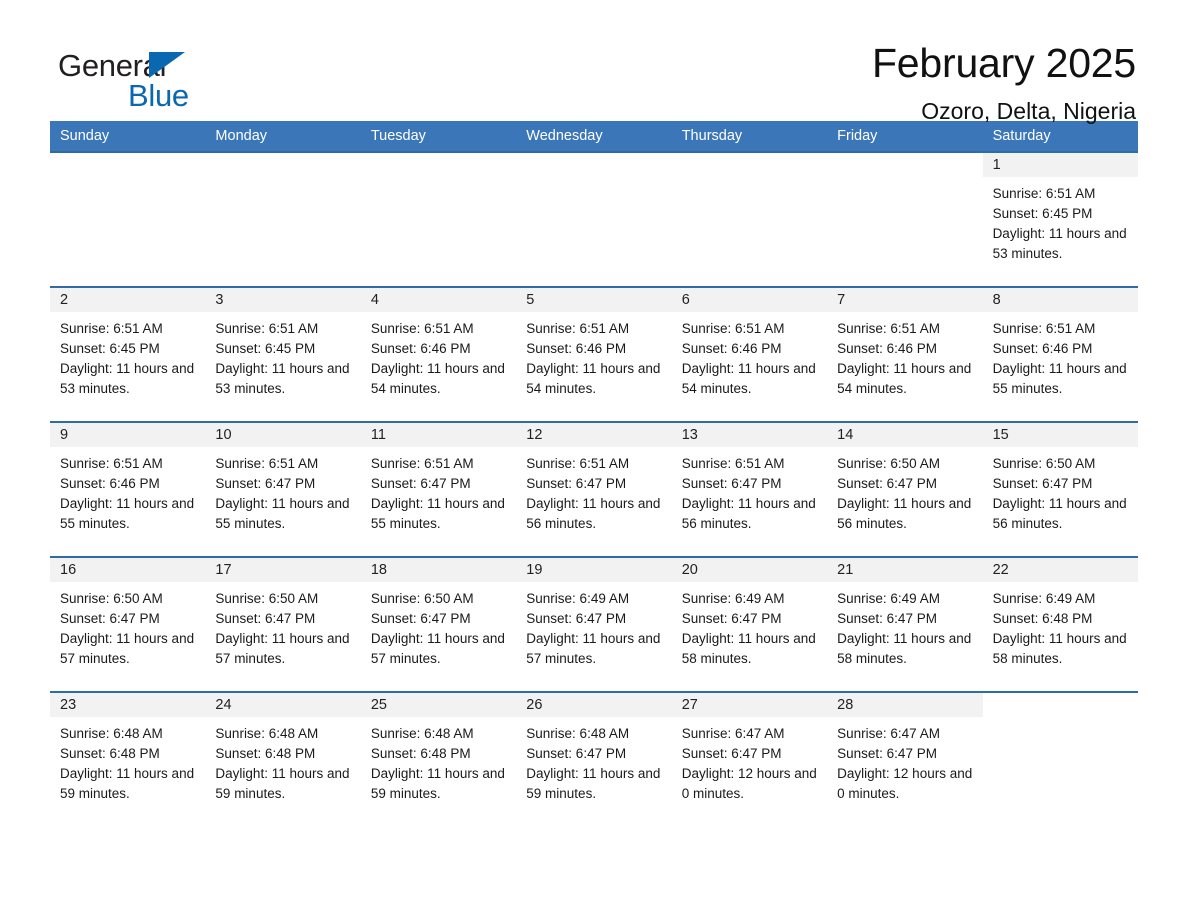  Describe the element at coordinates (128, 300) in the screenshot. I see `day-number: 2` at that location.